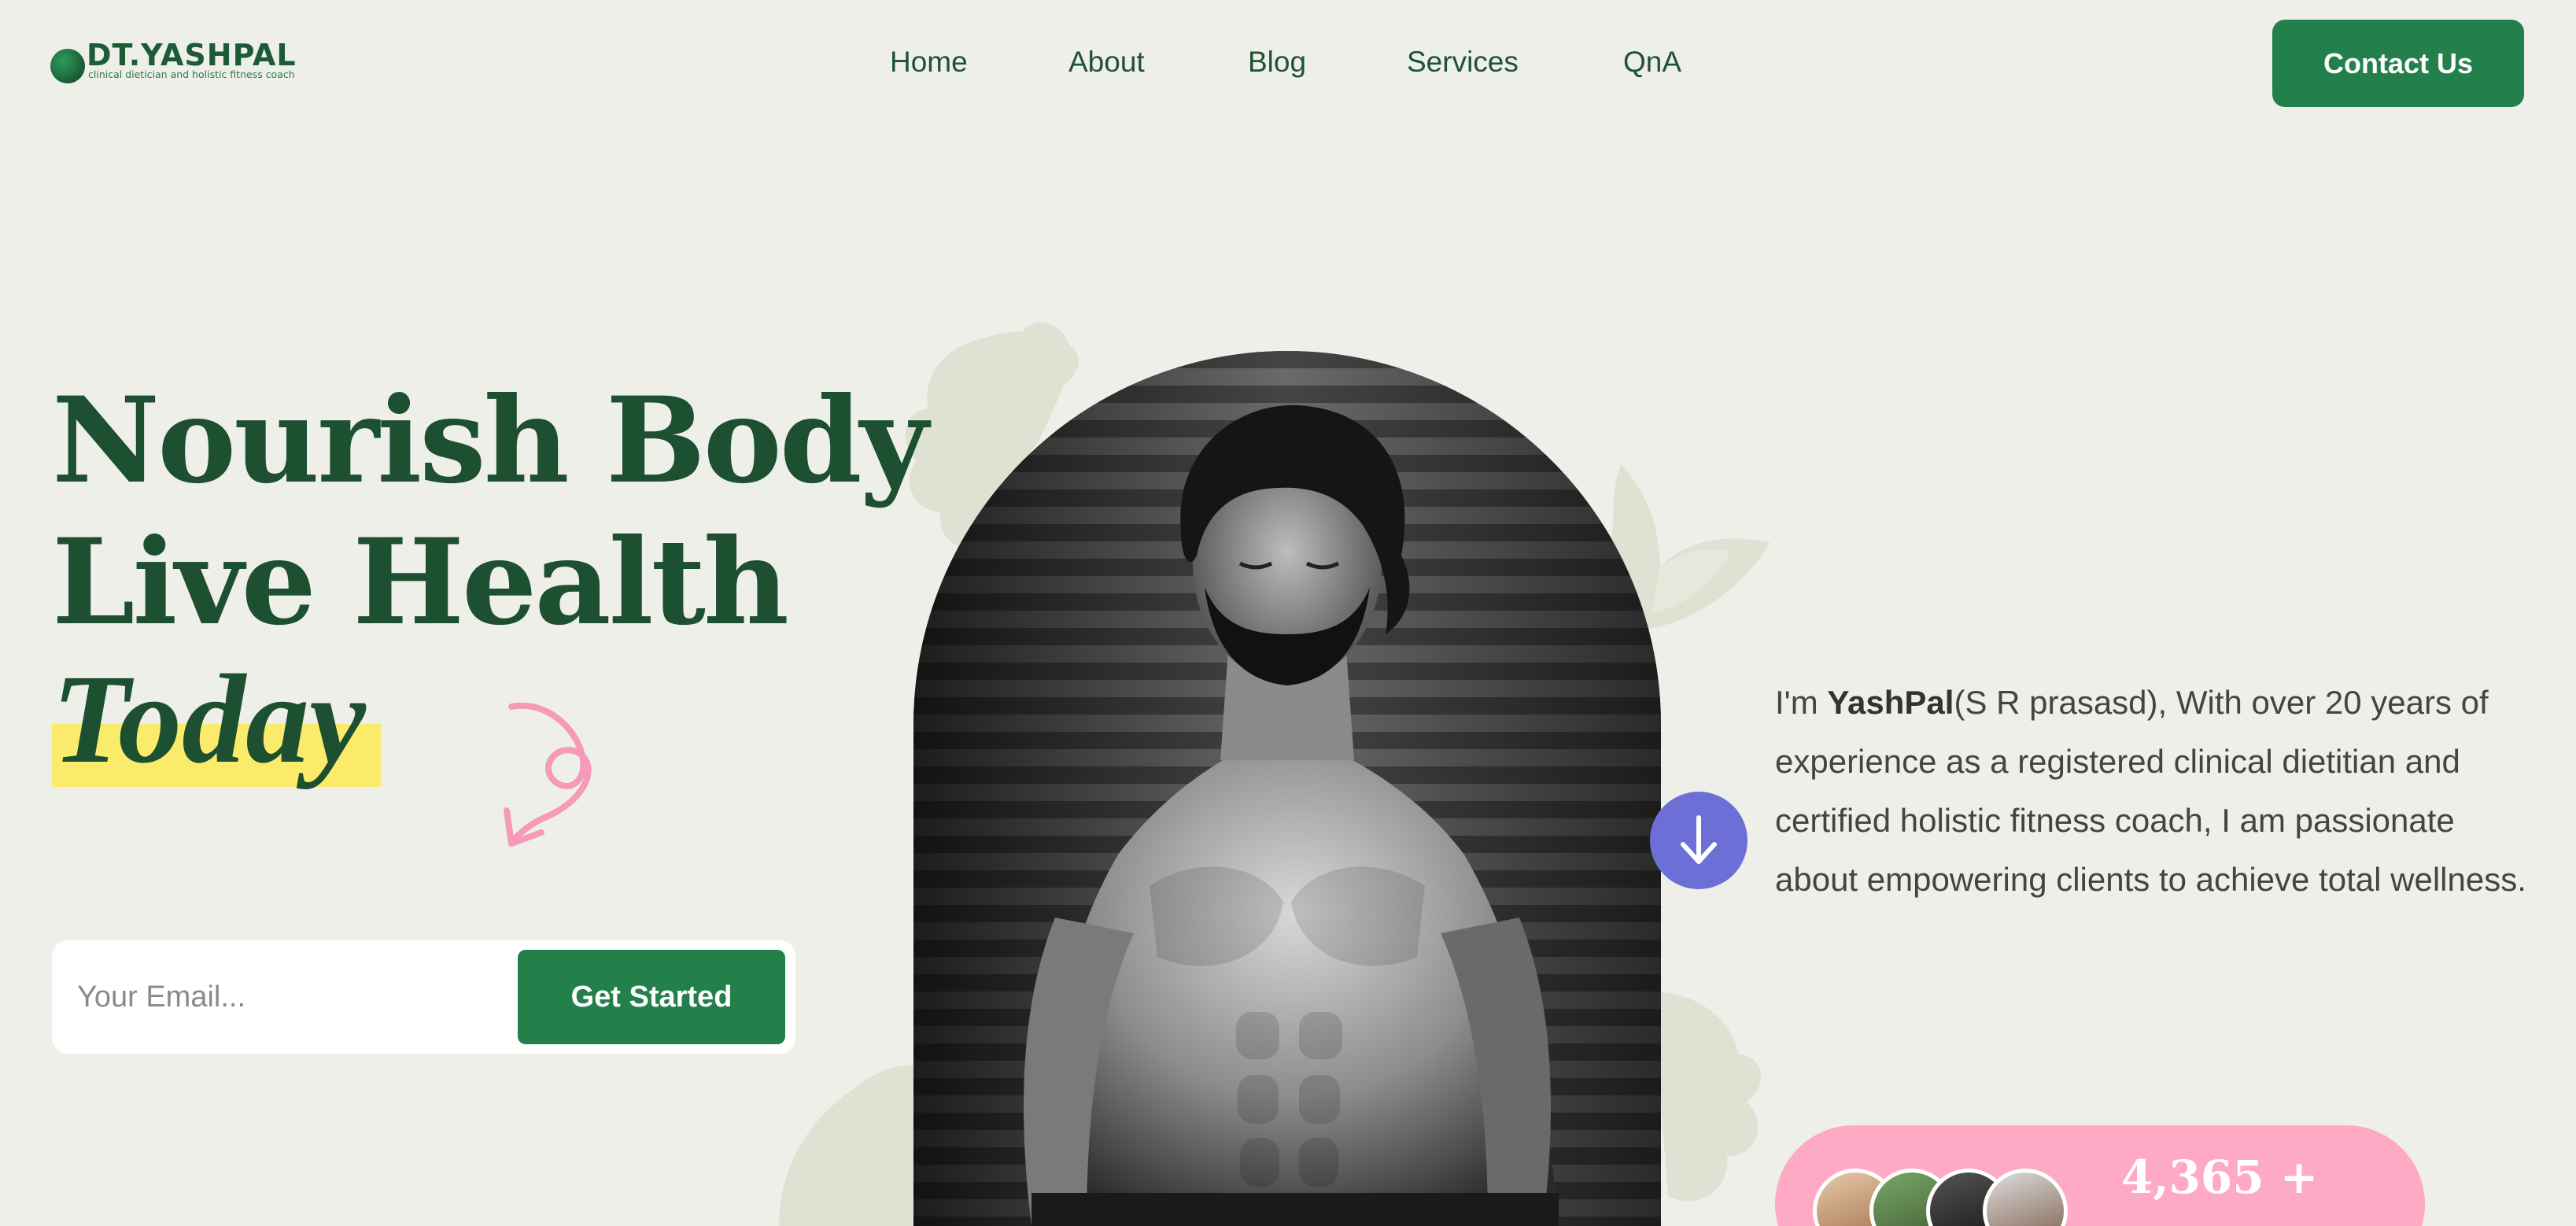 The width and height of the screenshot is (2576, 1226). I want to click on get-started-button: Get Started, so click(652, 997).